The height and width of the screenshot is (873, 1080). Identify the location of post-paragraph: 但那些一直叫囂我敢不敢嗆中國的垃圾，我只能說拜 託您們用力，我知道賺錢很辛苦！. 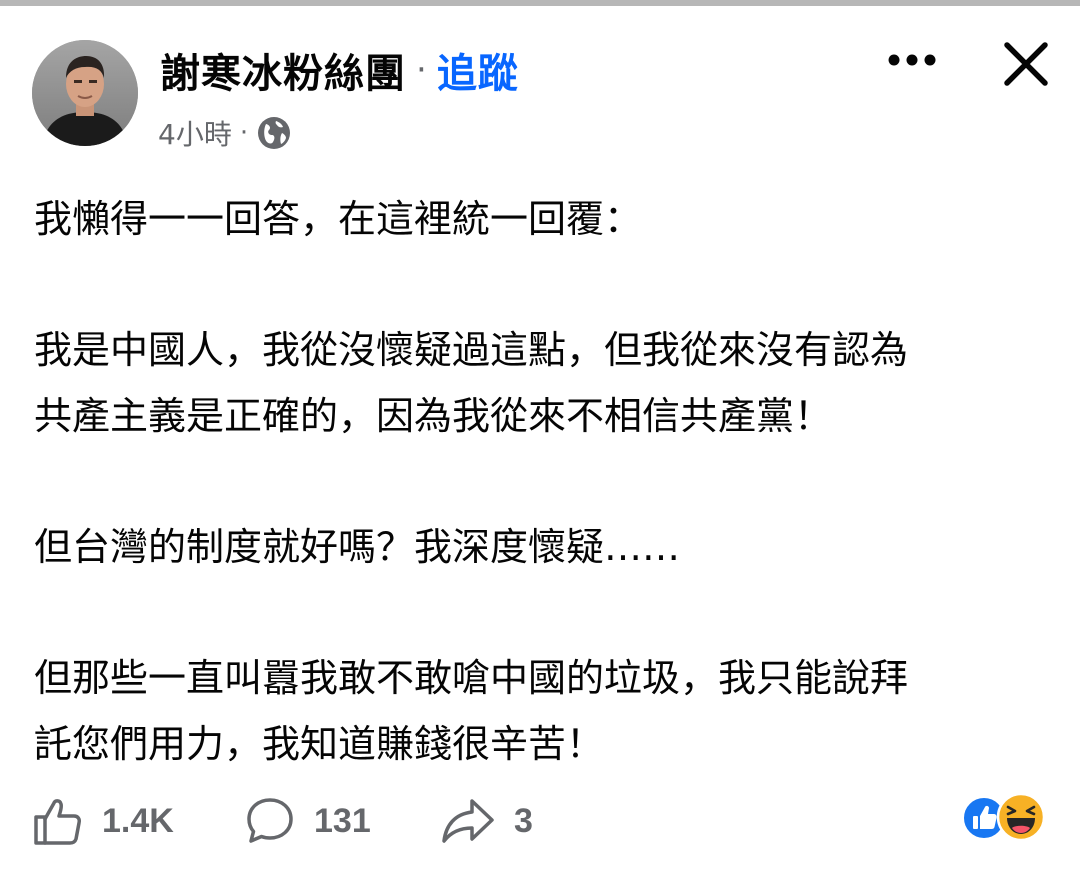
(471, 711).